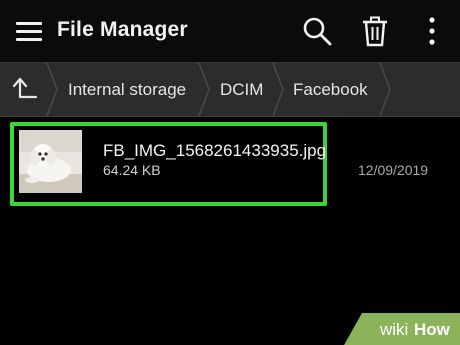  I want to click on file-size: 64.24 KB, so click(132, 170).